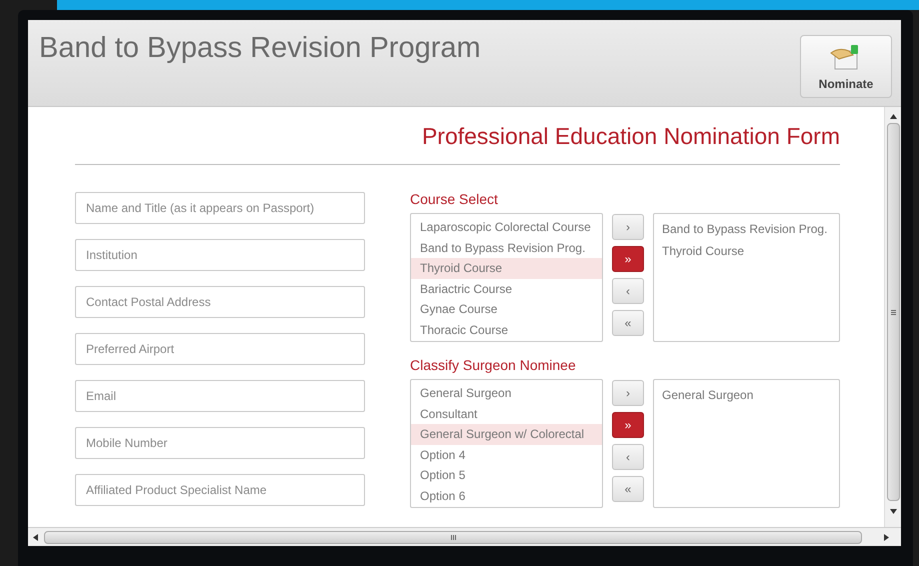  I want to click on list-box: Laparoscopic Colorectal Course Band to Bypass Revision Prog. Thyroid Course Bariactric Course Gynae Course Thoracic Course, so click(506, 277).